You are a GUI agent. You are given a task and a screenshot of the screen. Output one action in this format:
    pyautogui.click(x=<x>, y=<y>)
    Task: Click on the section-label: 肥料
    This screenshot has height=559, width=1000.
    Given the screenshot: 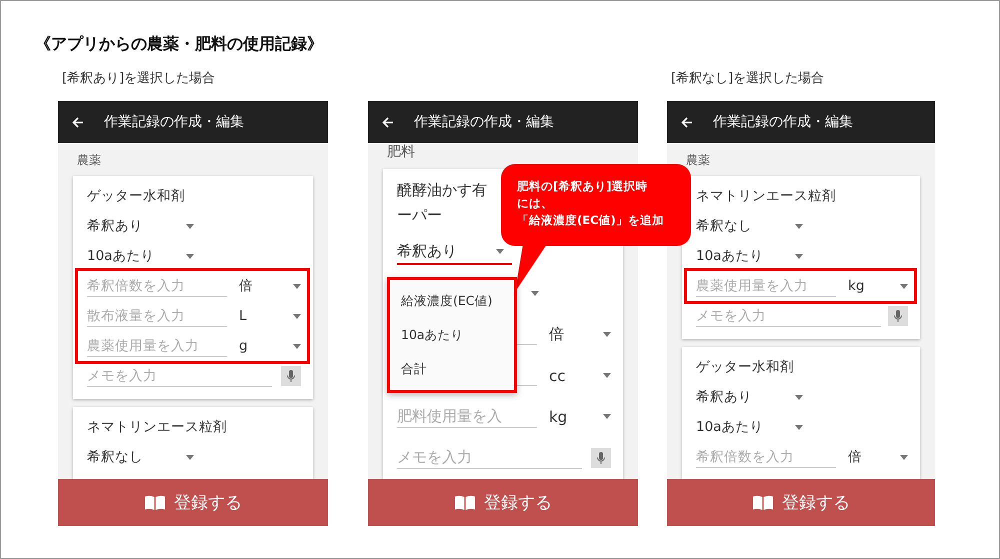 What is the action you would take?
    pyautogui.click(x=401, y=152)
    